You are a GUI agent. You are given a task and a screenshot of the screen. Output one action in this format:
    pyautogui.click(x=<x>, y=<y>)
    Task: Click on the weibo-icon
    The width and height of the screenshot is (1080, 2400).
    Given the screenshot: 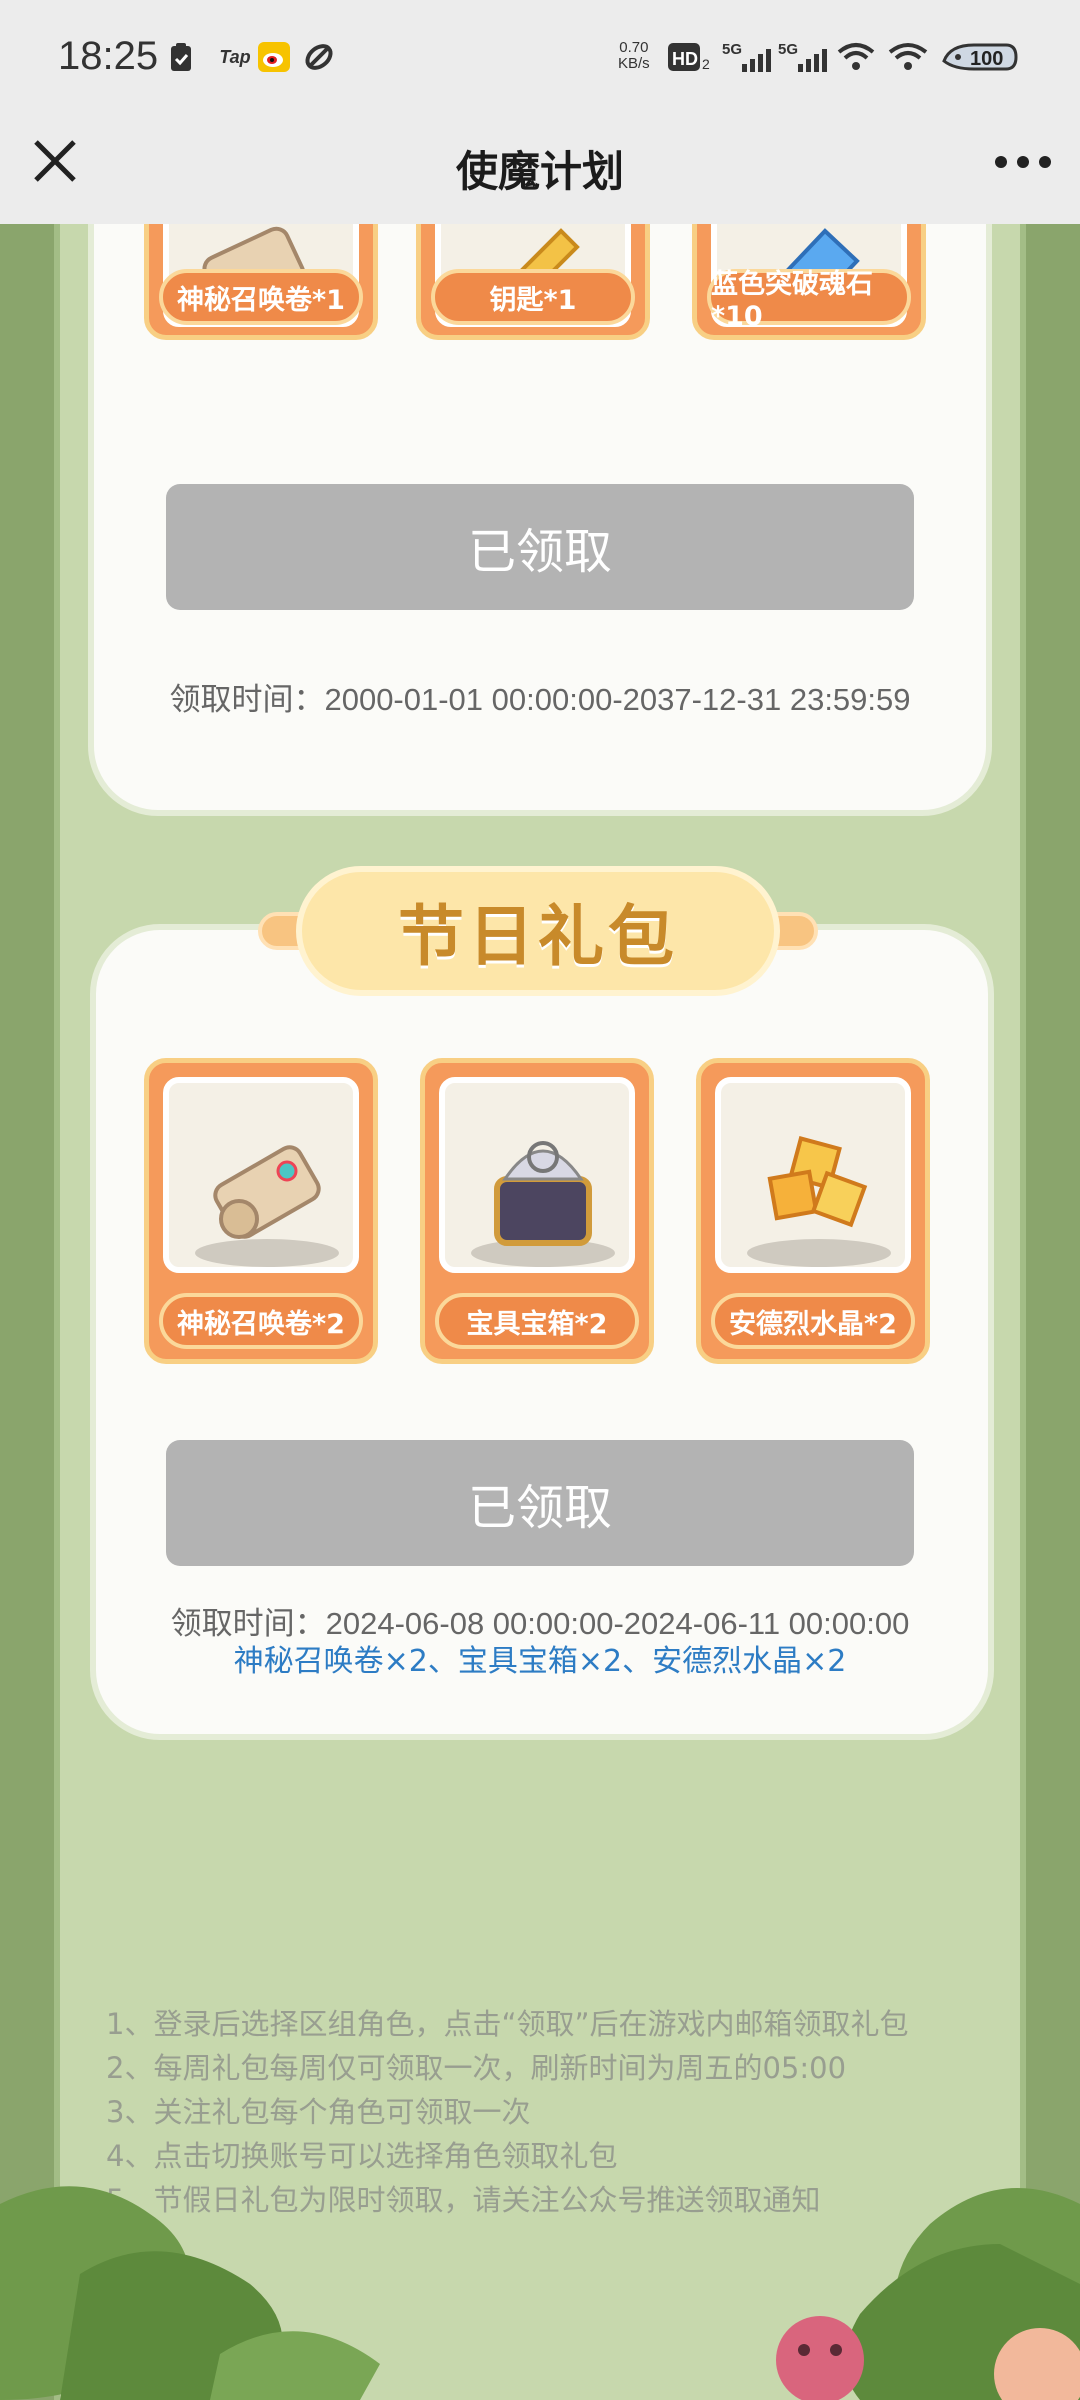 What is the action you would take?
    pyautogui.click(x=274, y=57)
    